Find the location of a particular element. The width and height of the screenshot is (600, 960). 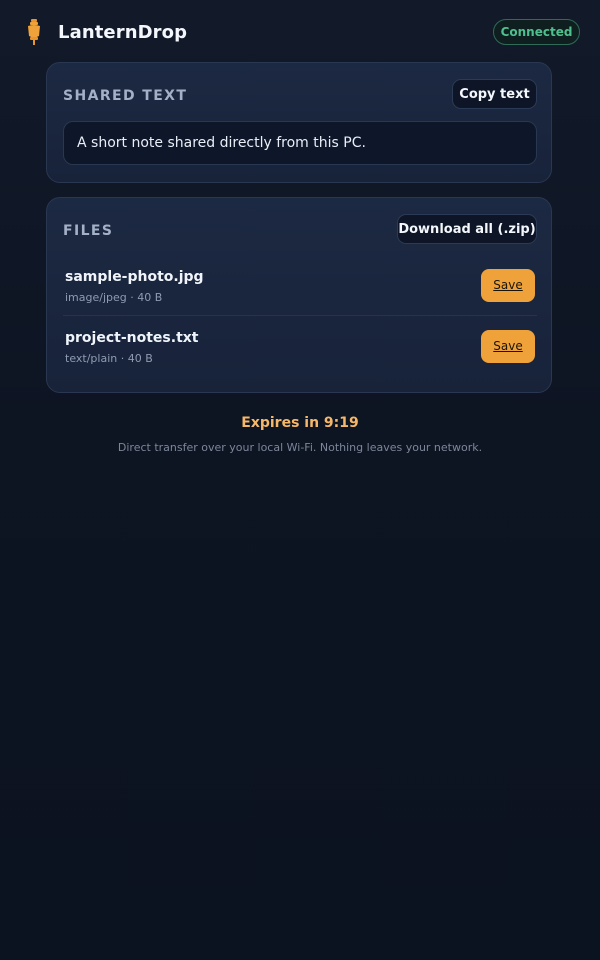

files-heading: FILES is located at coordinates (88, 231).